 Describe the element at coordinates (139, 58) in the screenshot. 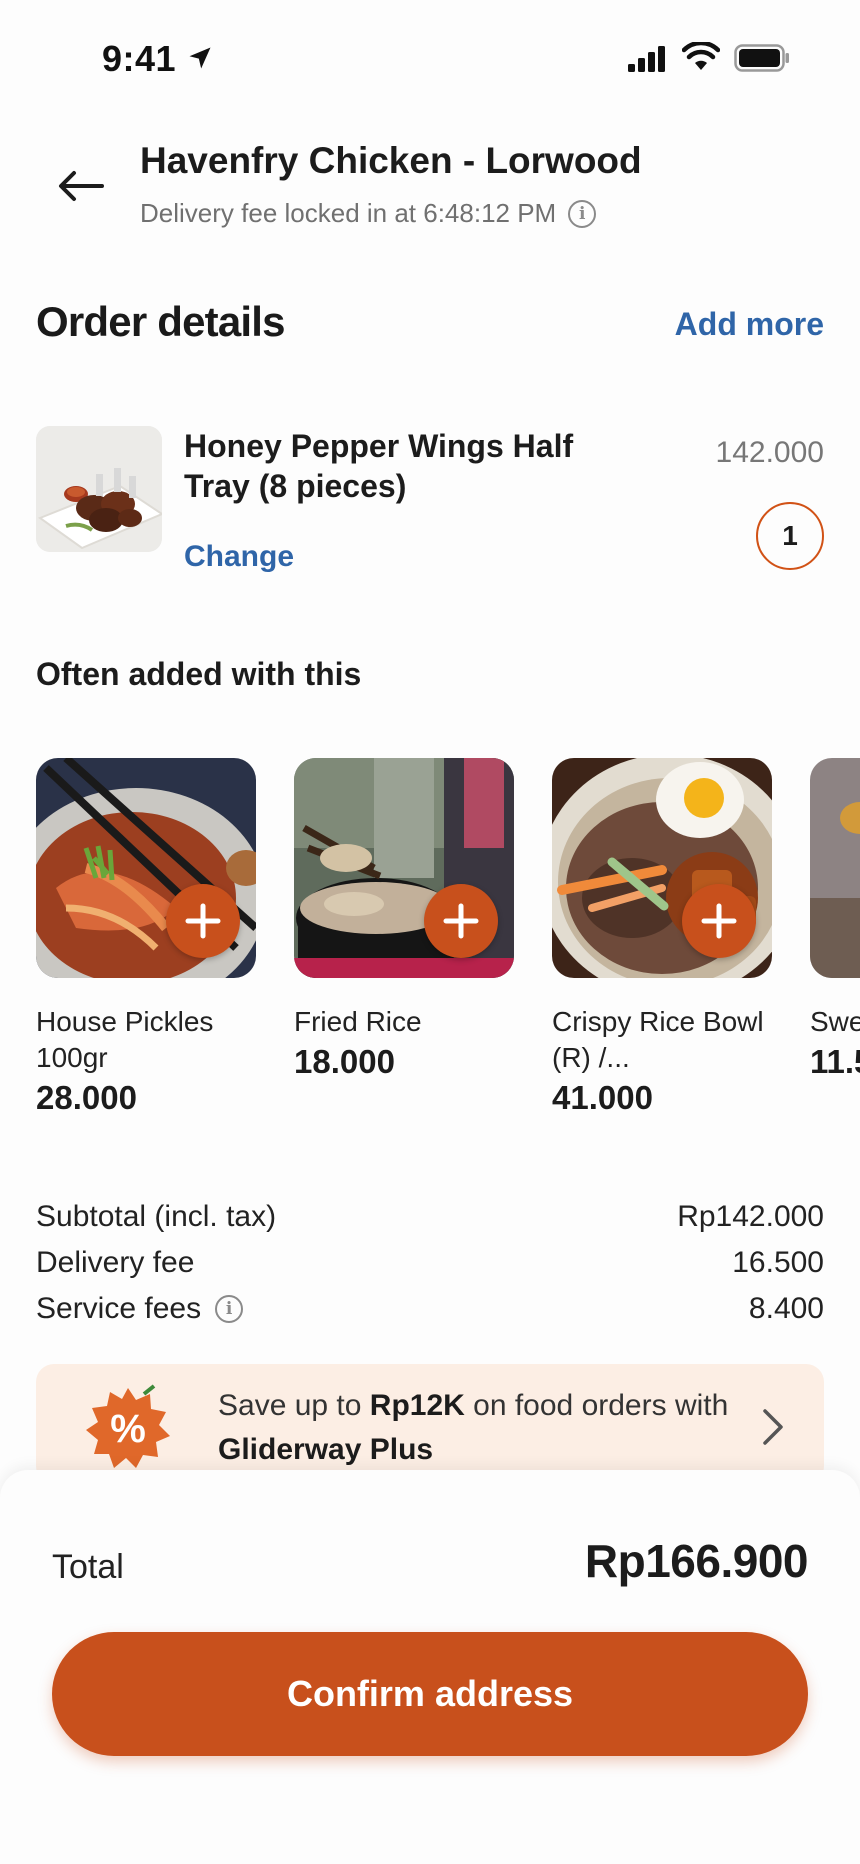

I see `status-time: 9:41` at that location.